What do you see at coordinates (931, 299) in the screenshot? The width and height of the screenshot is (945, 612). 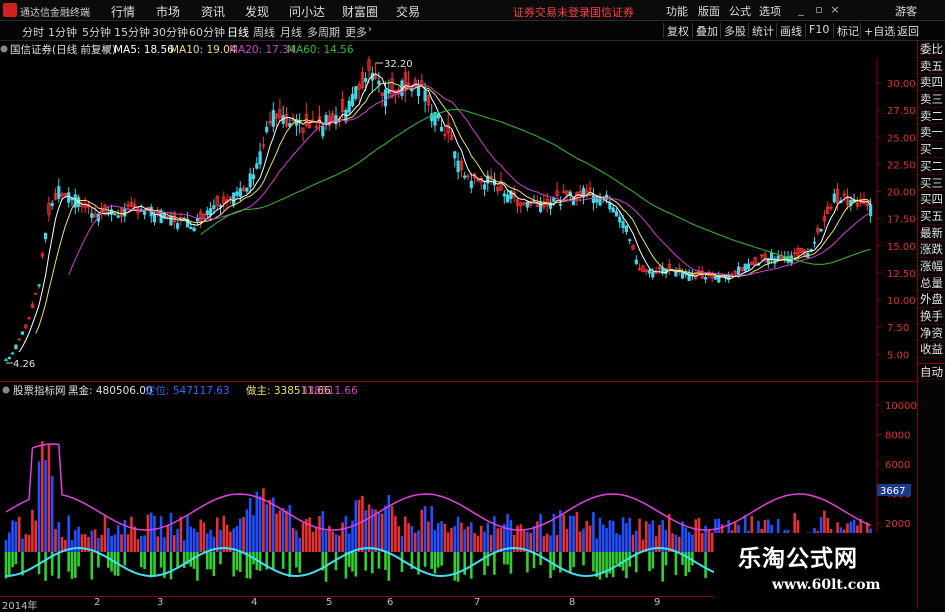 I see `panel-item-outer: 外盘` at bounding box center [931, 299].